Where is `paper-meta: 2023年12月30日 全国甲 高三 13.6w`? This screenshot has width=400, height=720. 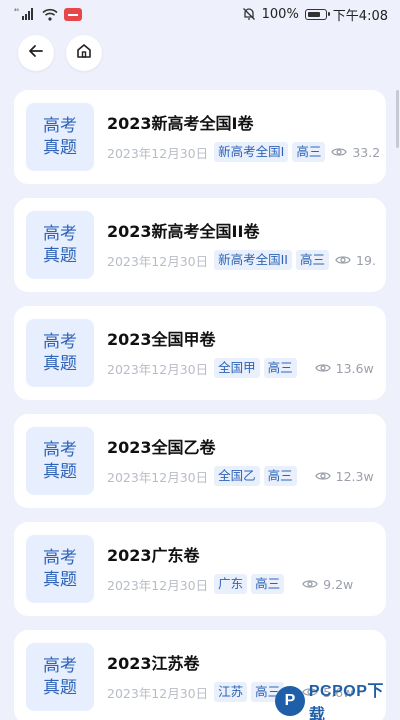
paper-meta: 2023年12月30日 全国甲 高三 13.6w is located at coordinates (240, 368).